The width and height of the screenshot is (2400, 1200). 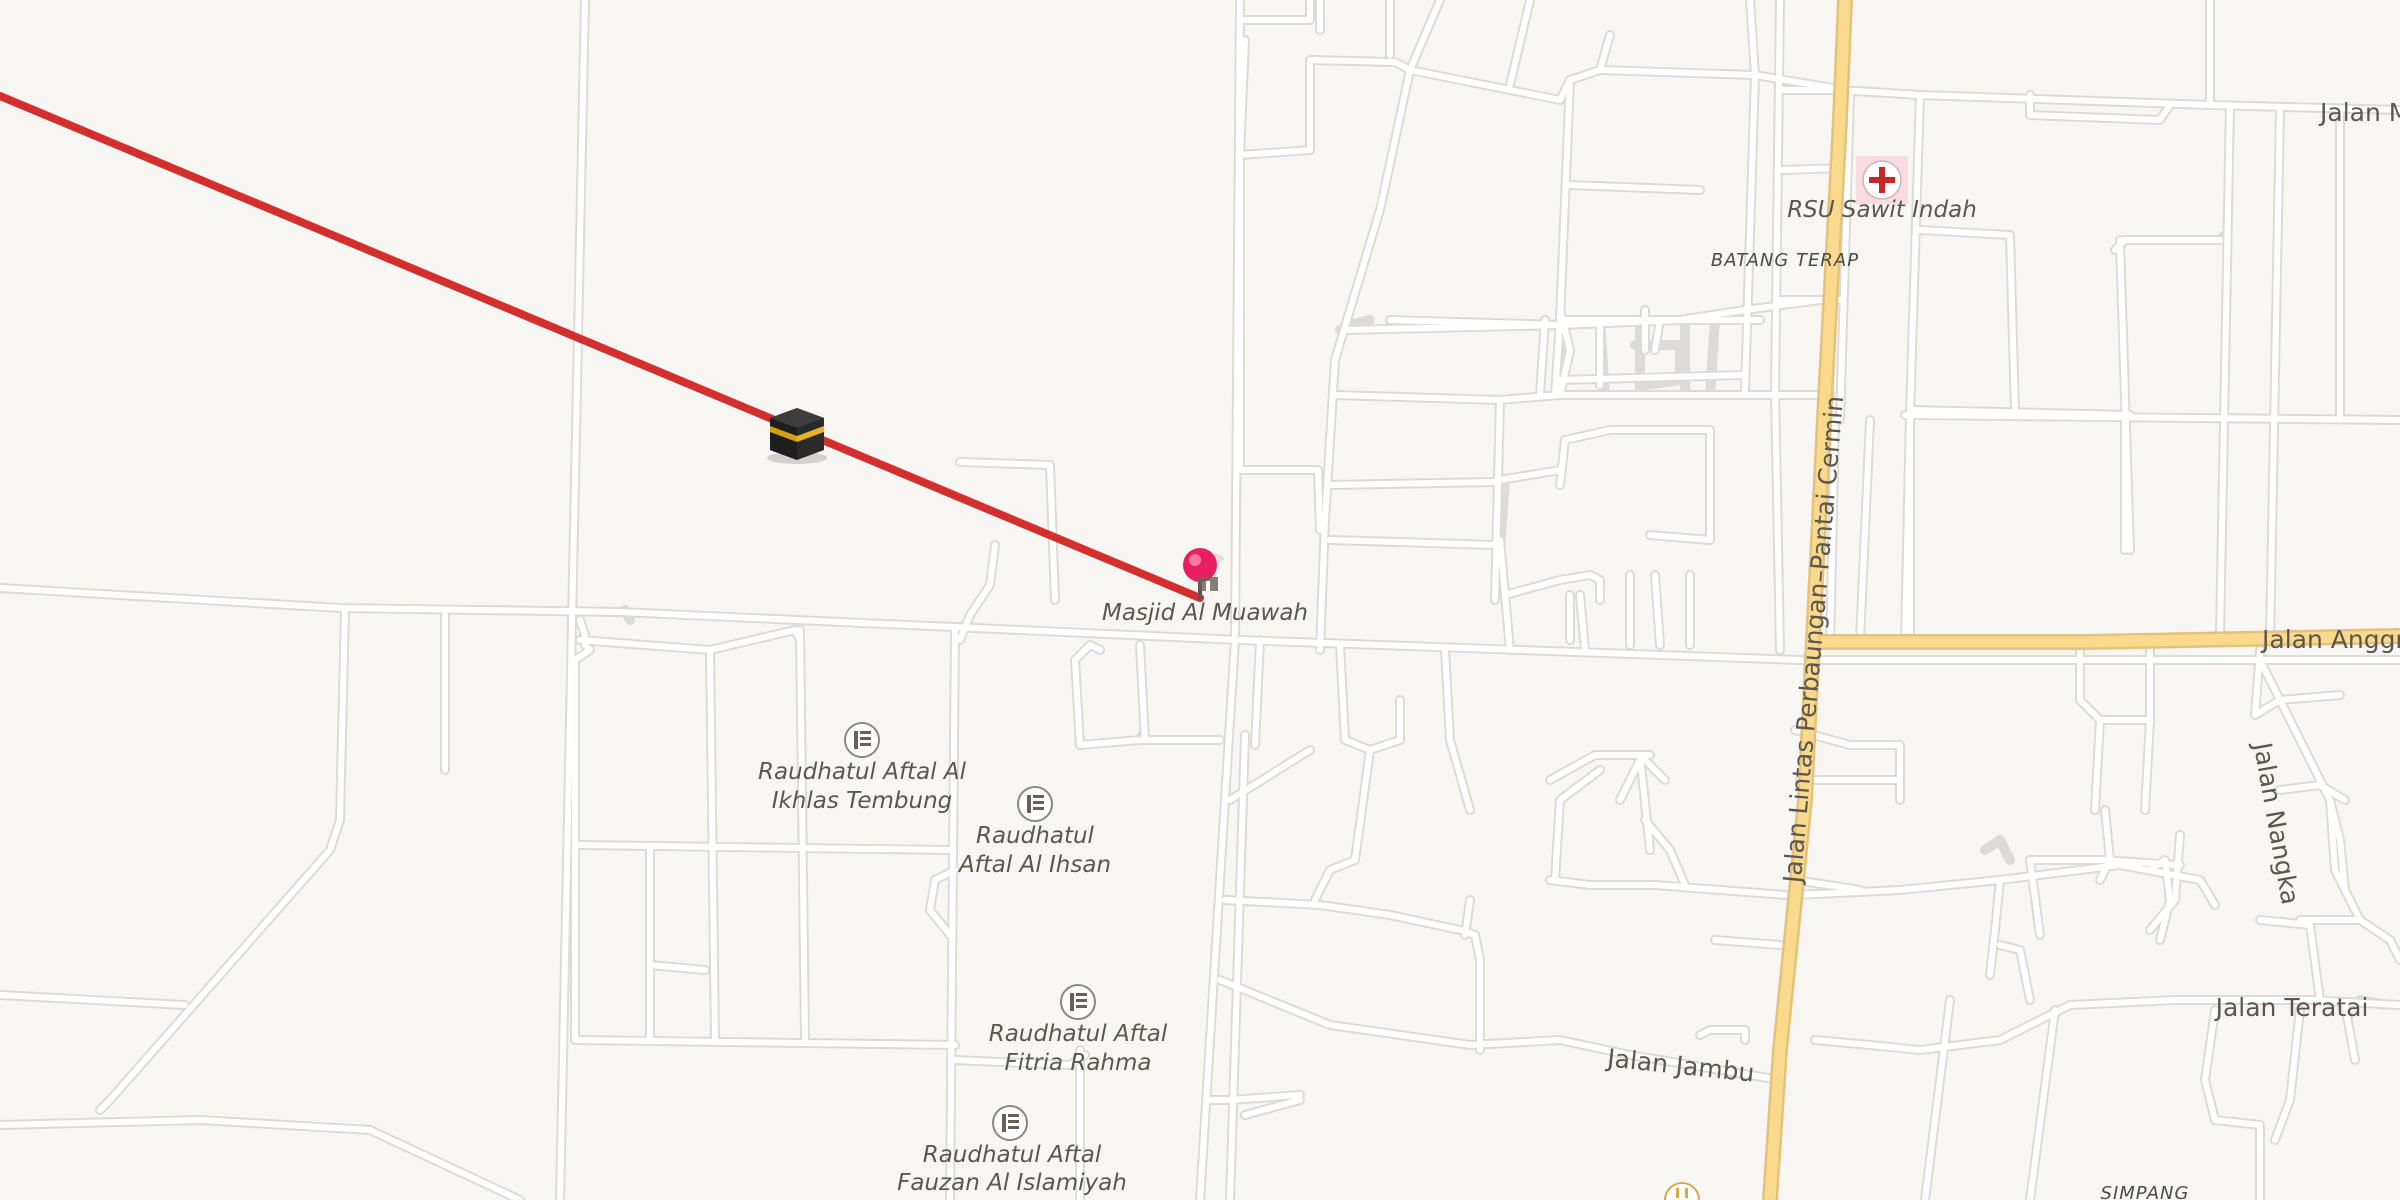 I want to click on road-label-jalan-teratai: Jalan Teratai, so click(x=2291, y=1007).